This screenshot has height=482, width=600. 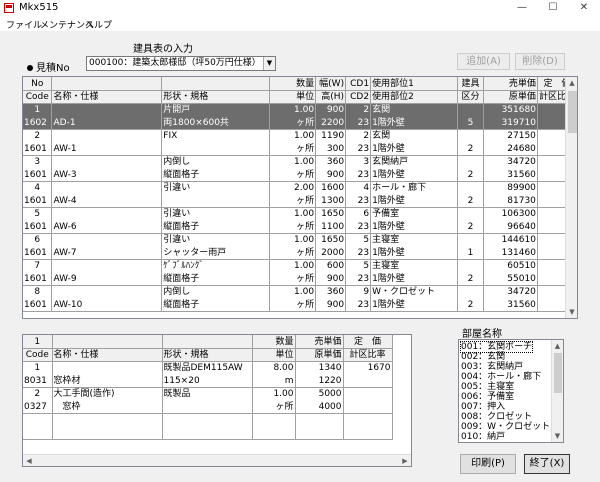 I want to click on room-list-item: 004：ホール・廊下, so click(x=501, y=377).